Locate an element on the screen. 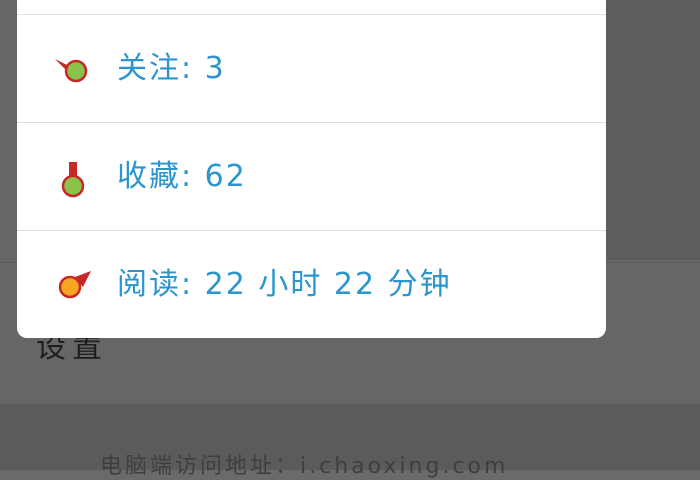 The height and width of the screenshot is (480, 700). follow-icon is located at coordinates (73, 71).